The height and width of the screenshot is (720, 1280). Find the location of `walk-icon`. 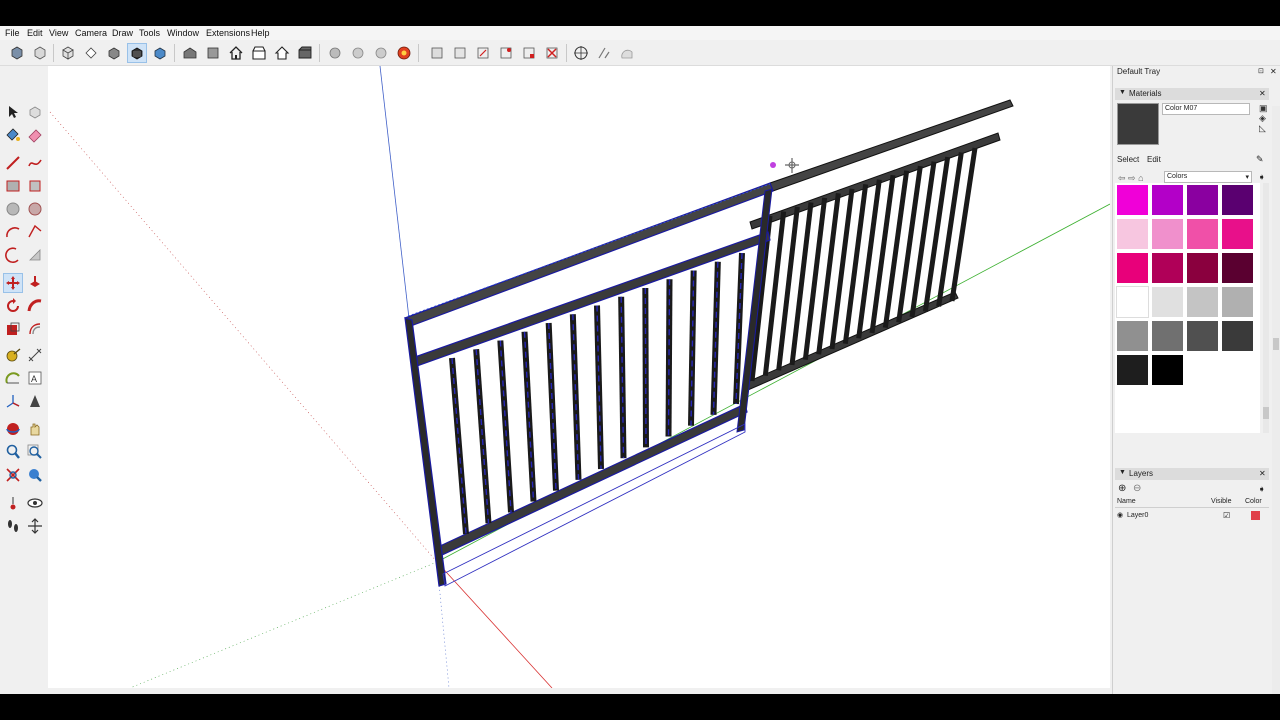

walk-icon is located at coordinates (13, 526).